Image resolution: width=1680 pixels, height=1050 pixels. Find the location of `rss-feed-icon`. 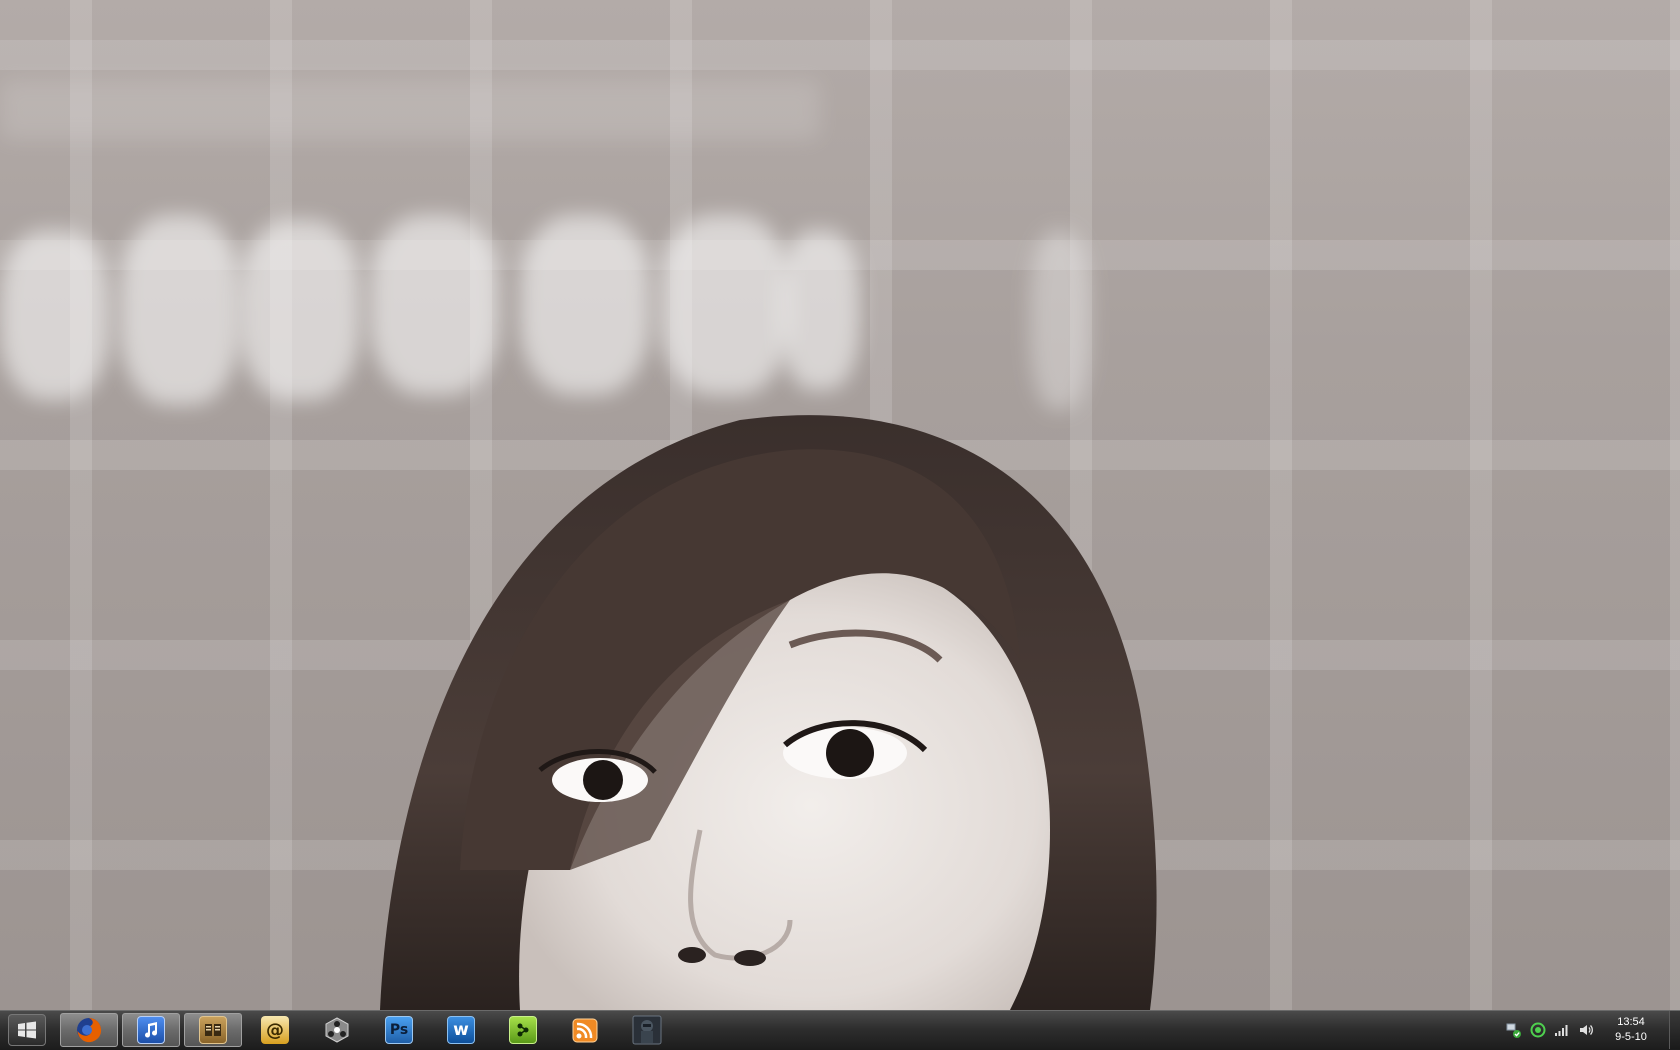

rss-feed-icon is located at coordinates (585, 1030).